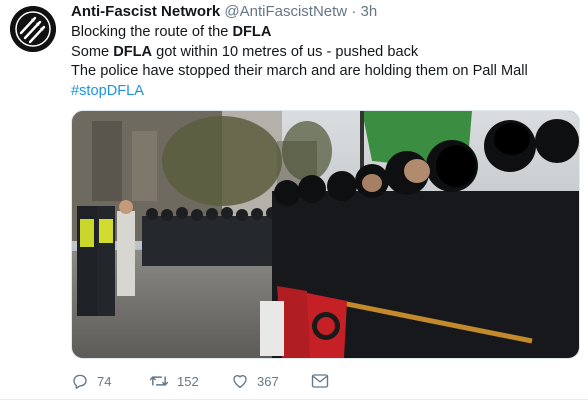 The height and width of the screenshot is (401, 588). I want to click on heart-icon, so click(240, 382).